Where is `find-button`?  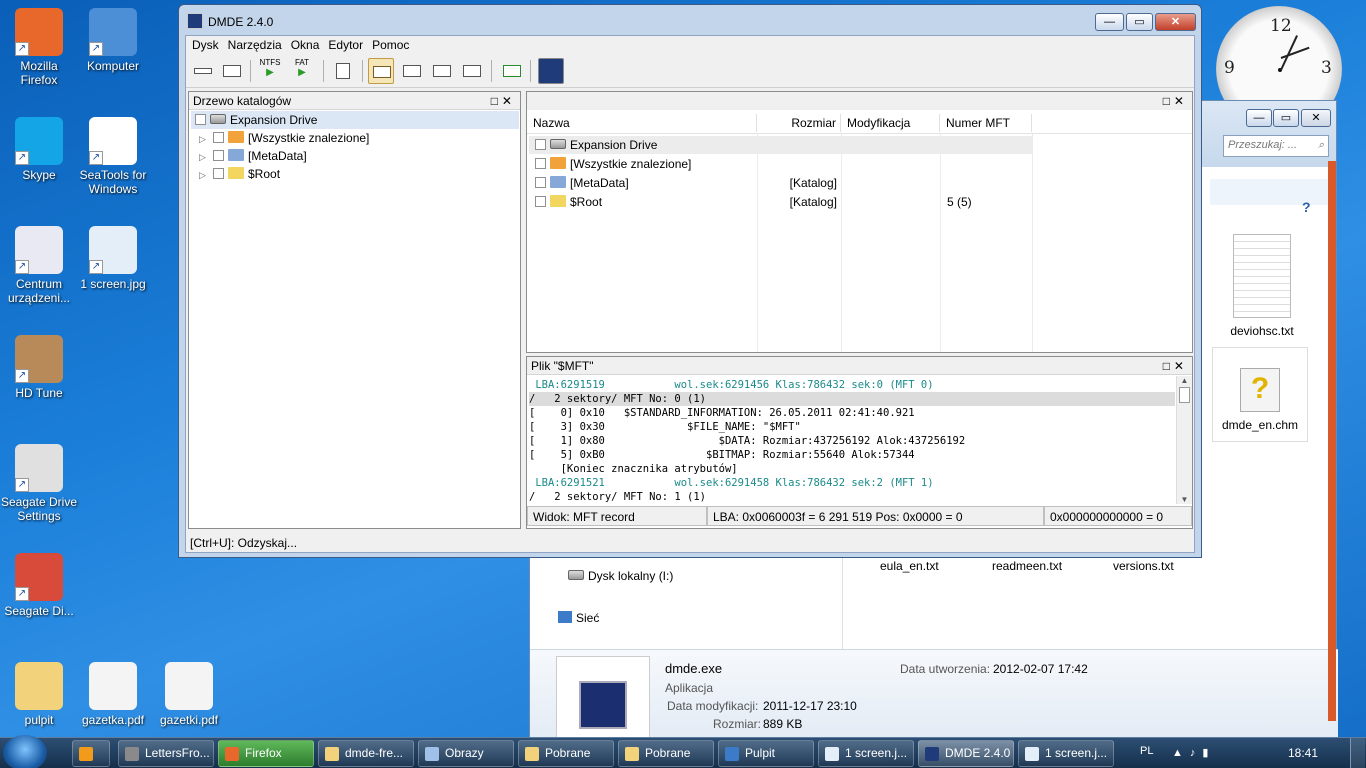 find-button is located at coordinates (472, 71).